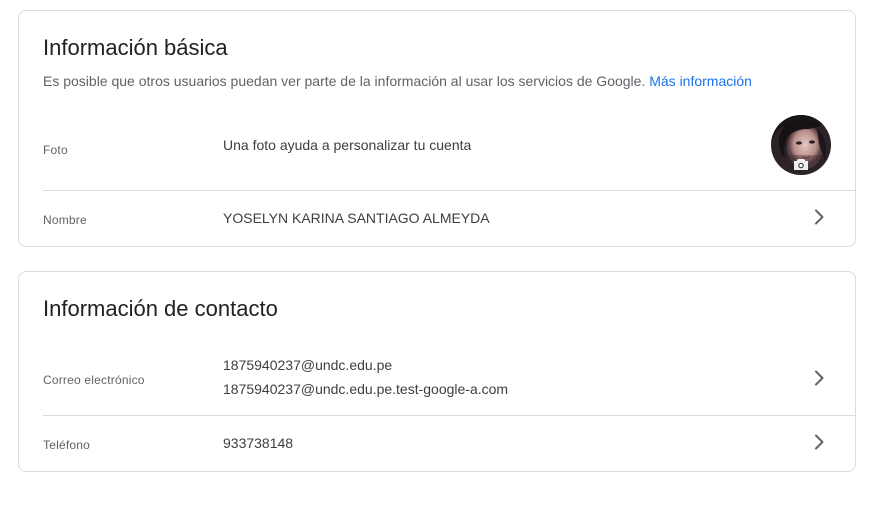  Describe the element at coordinates (347, 145) in the screenshot. I see `photo-hint: Una foto ayuda a personalizar tu cuenta` at that location.